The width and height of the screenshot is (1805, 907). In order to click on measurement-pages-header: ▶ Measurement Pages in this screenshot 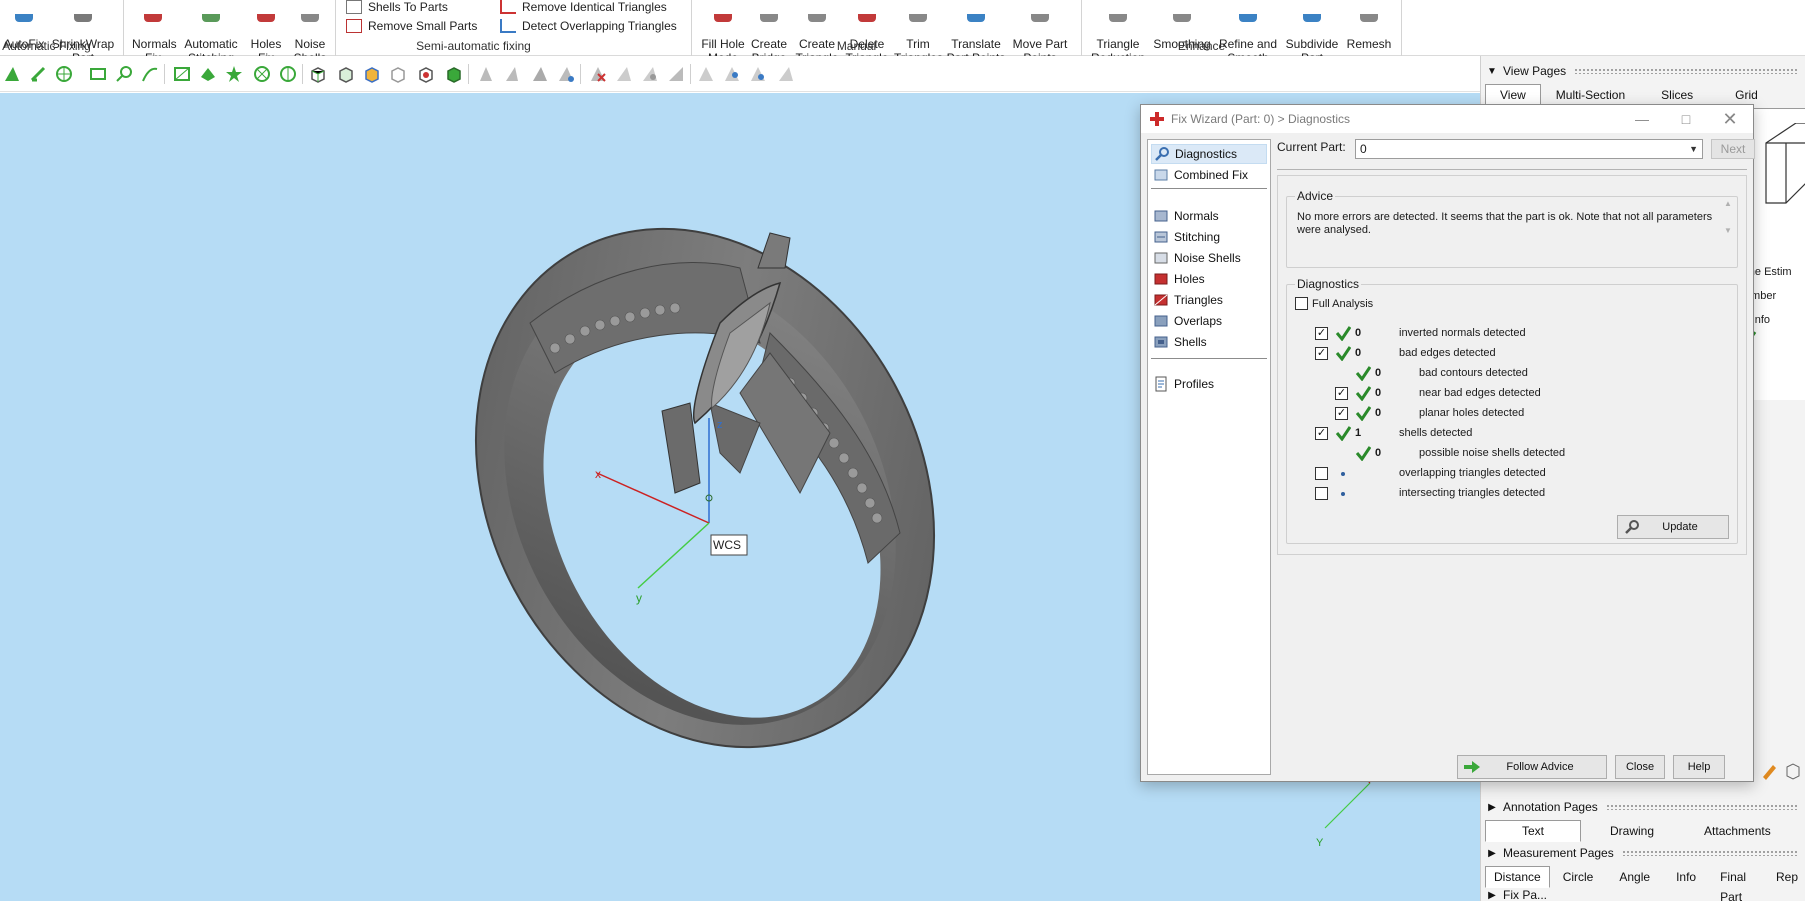, I will do `click(1643, 853)`.